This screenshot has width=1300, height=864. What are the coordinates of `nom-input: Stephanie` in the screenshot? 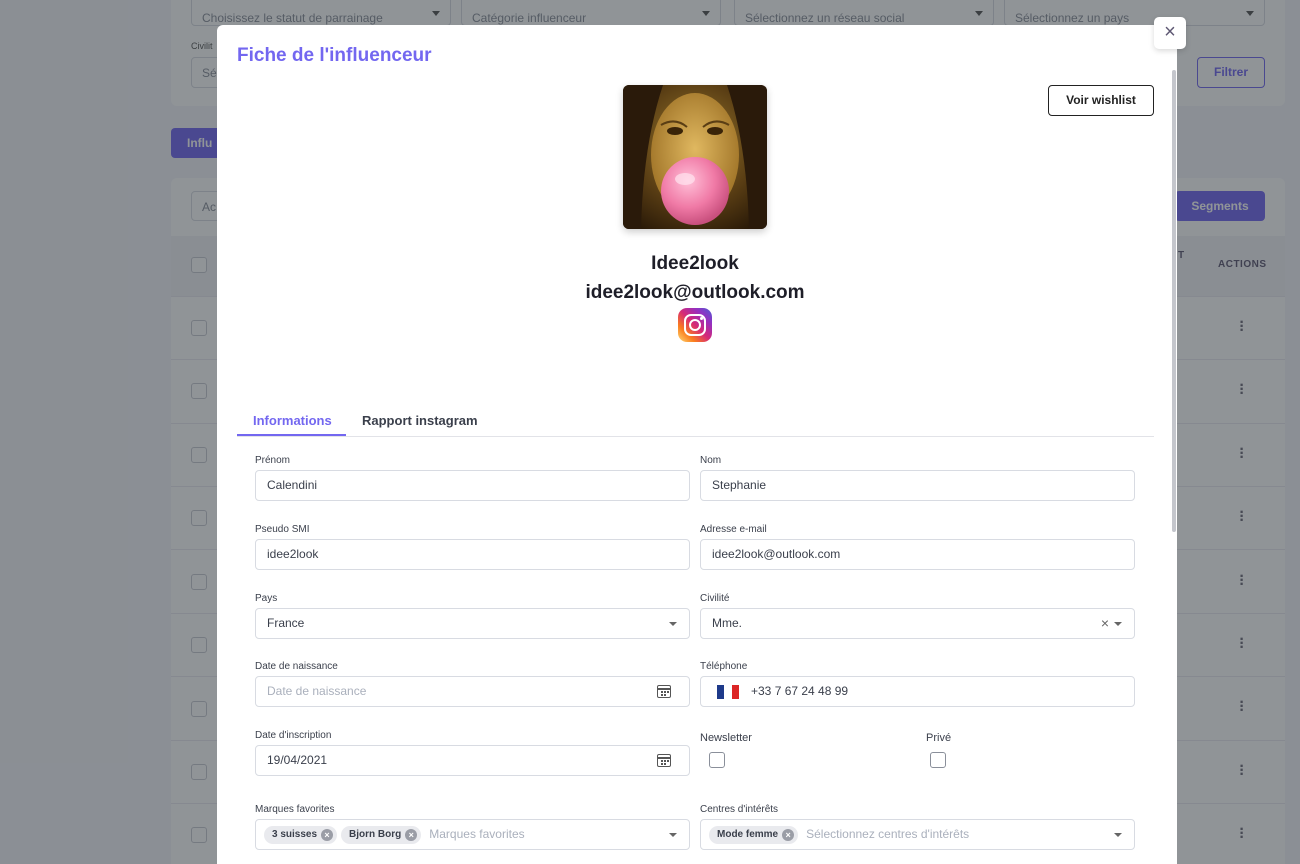 It's located at (917, 485).